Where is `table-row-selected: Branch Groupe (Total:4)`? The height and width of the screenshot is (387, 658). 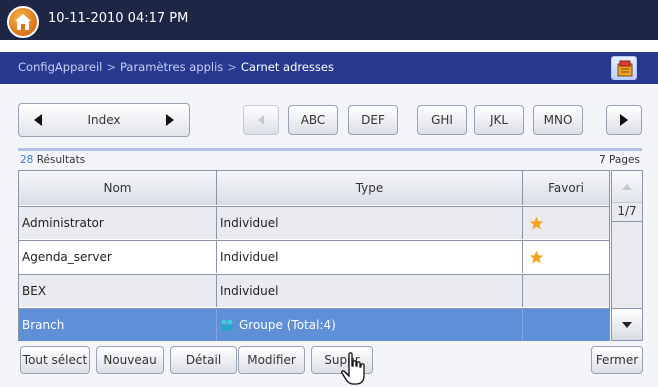
table-row-selected: Branch Groupe (Total:4) is located at coordinates (314, 324).